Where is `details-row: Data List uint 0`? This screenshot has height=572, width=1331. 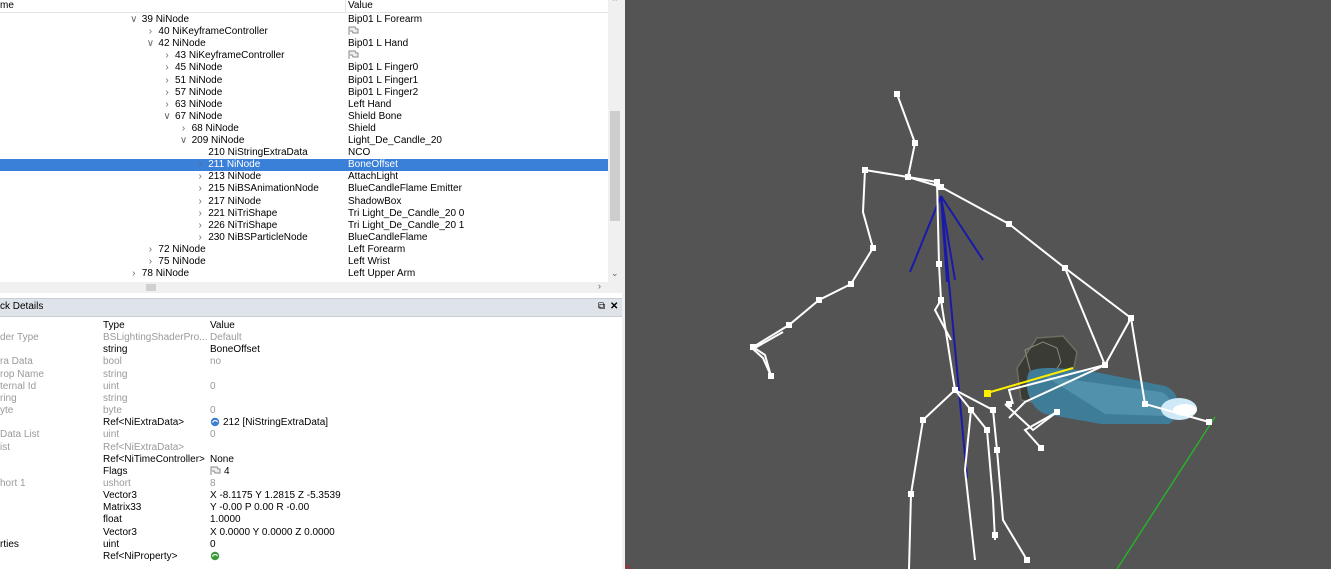 details-row: Data List uint 0 is located at coordinates (311, 435).